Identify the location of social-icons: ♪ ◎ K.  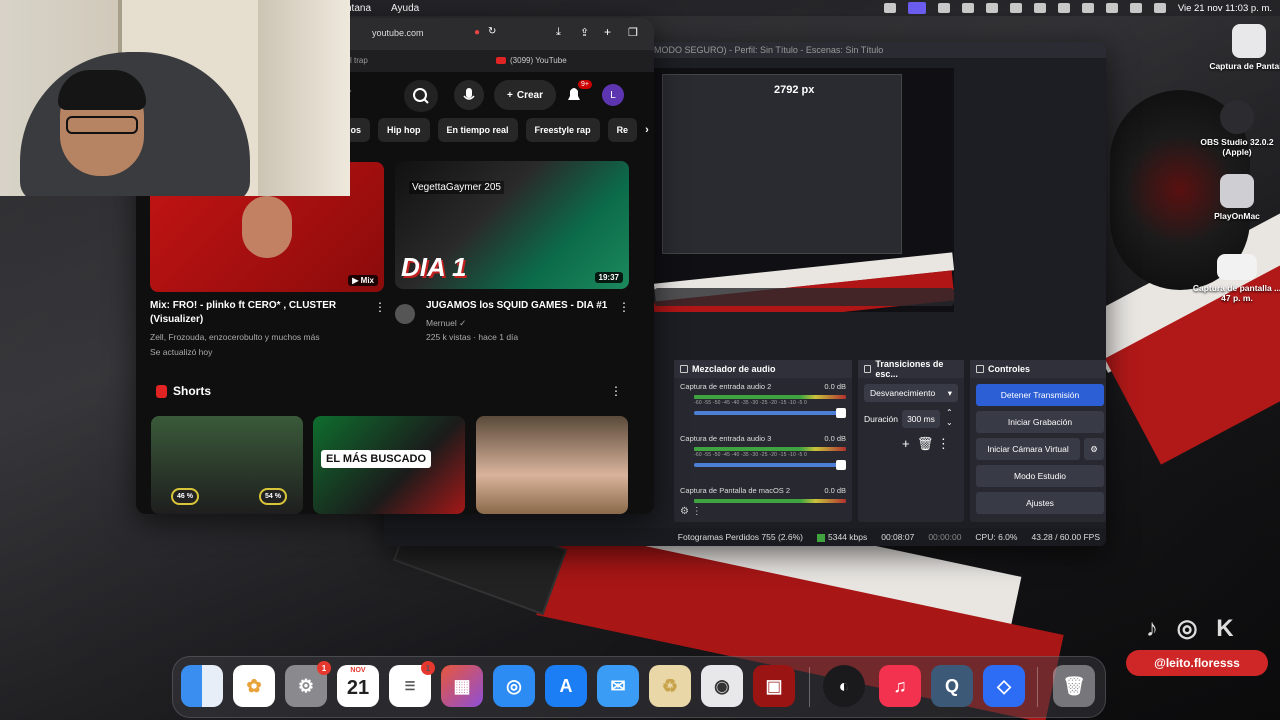
(1193, 628).